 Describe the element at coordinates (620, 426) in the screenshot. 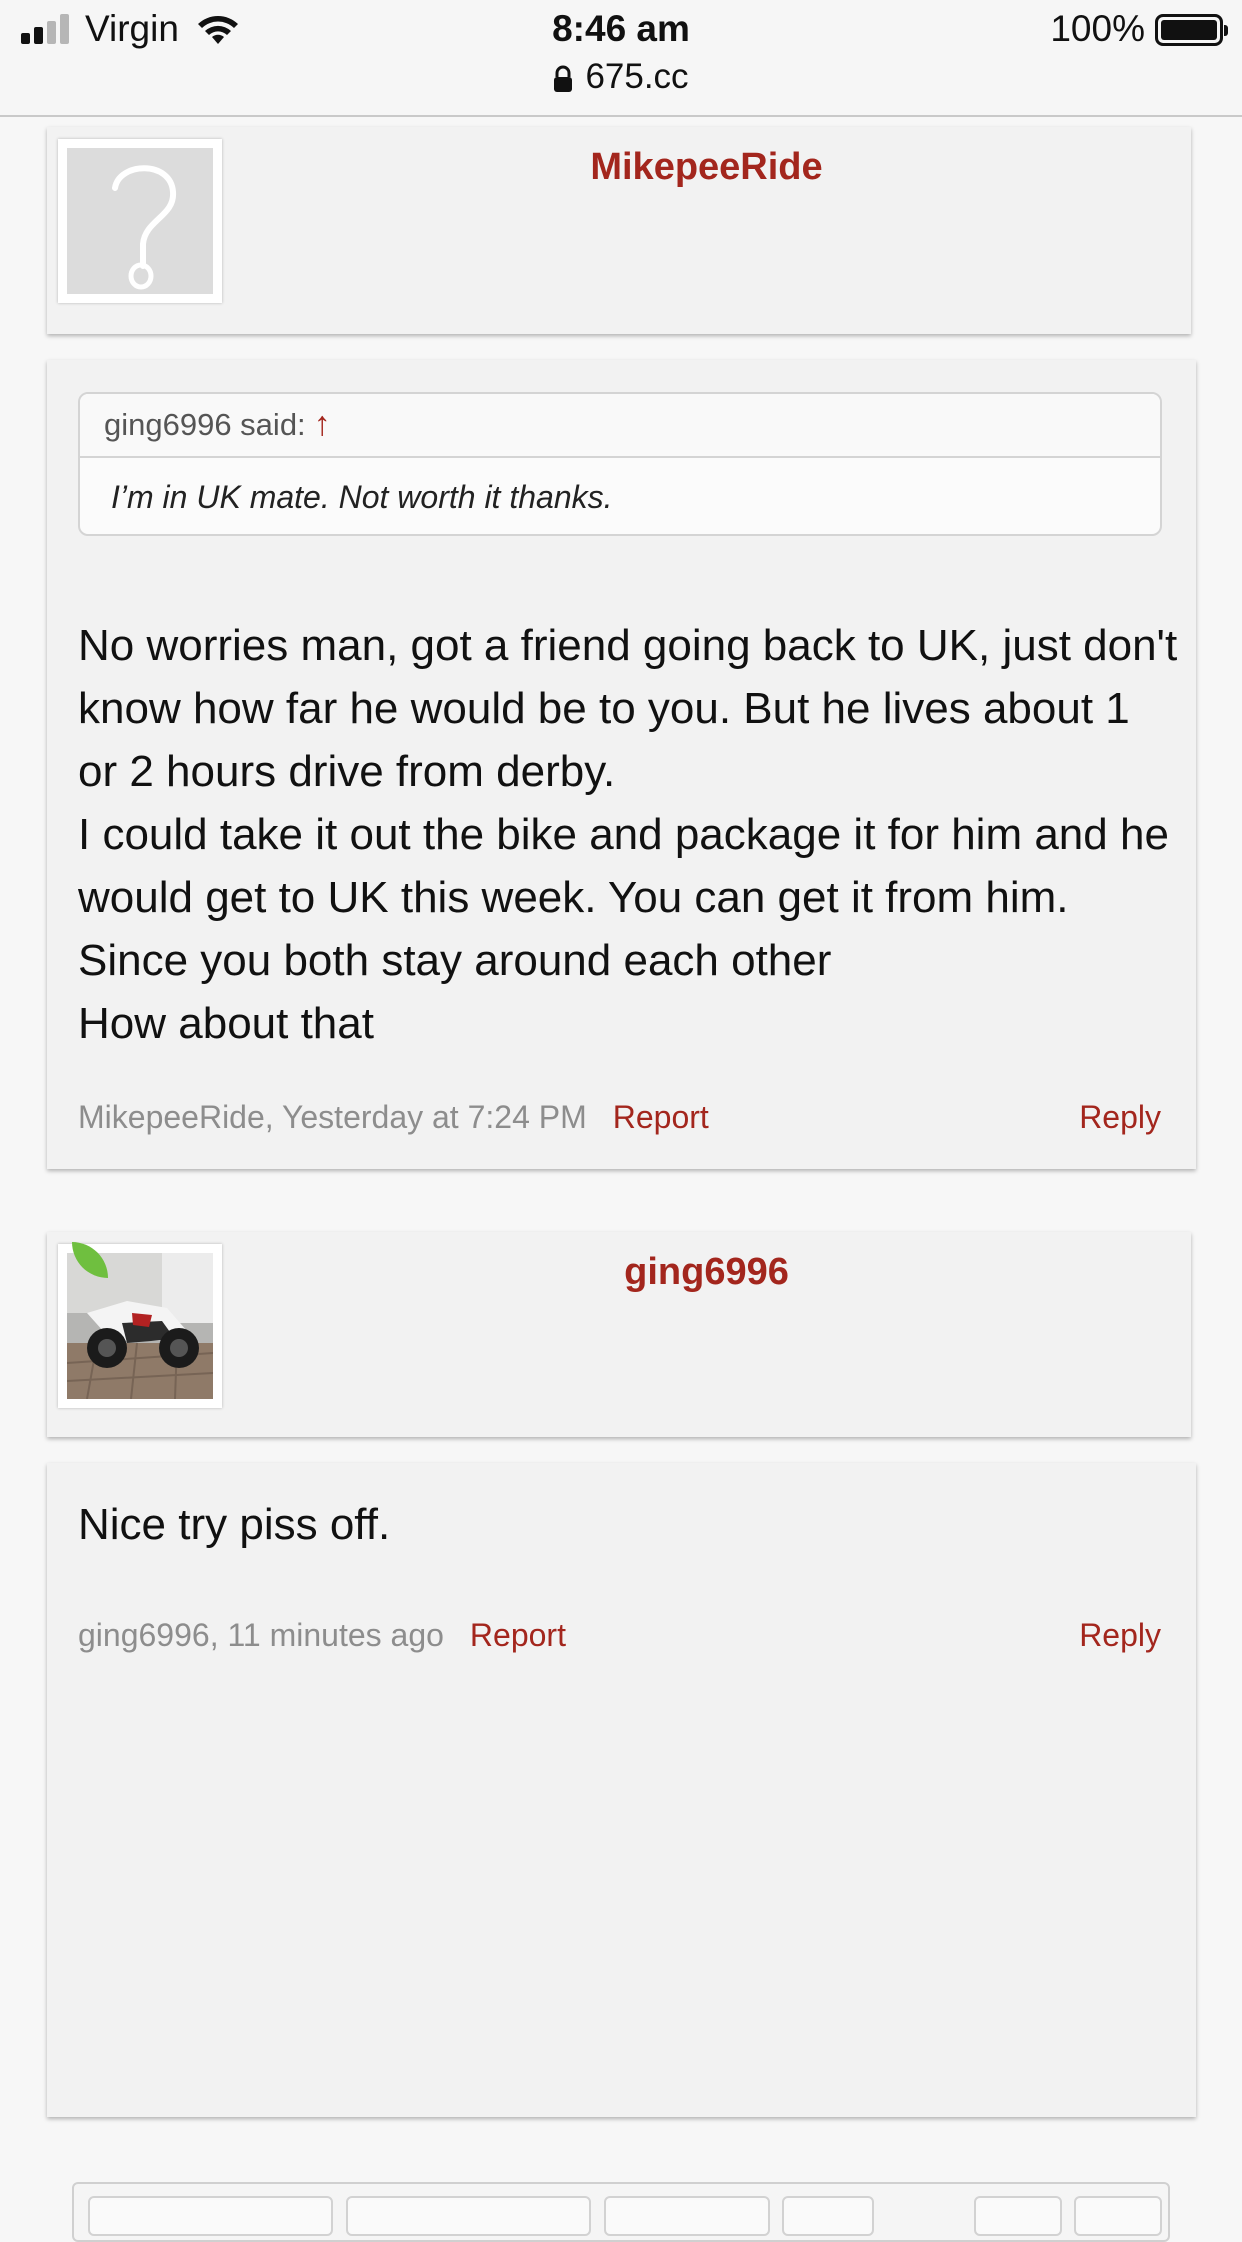

I see `quote-header: ging6996 said: ↑` at that location.